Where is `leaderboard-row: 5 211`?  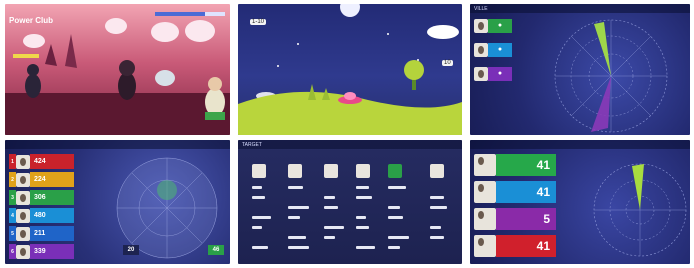 leaderboard-row: 5 211 is located at coordinates (41, 233).